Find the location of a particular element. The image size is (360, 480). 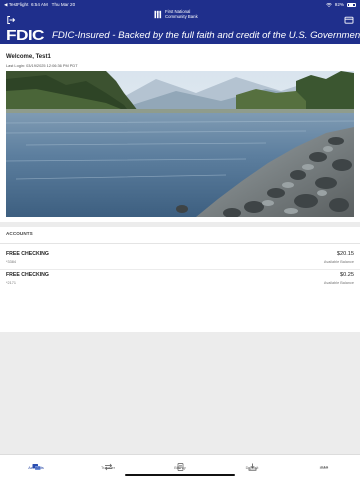

tab-billpay: BillPay is located at coordinates (180, 467).